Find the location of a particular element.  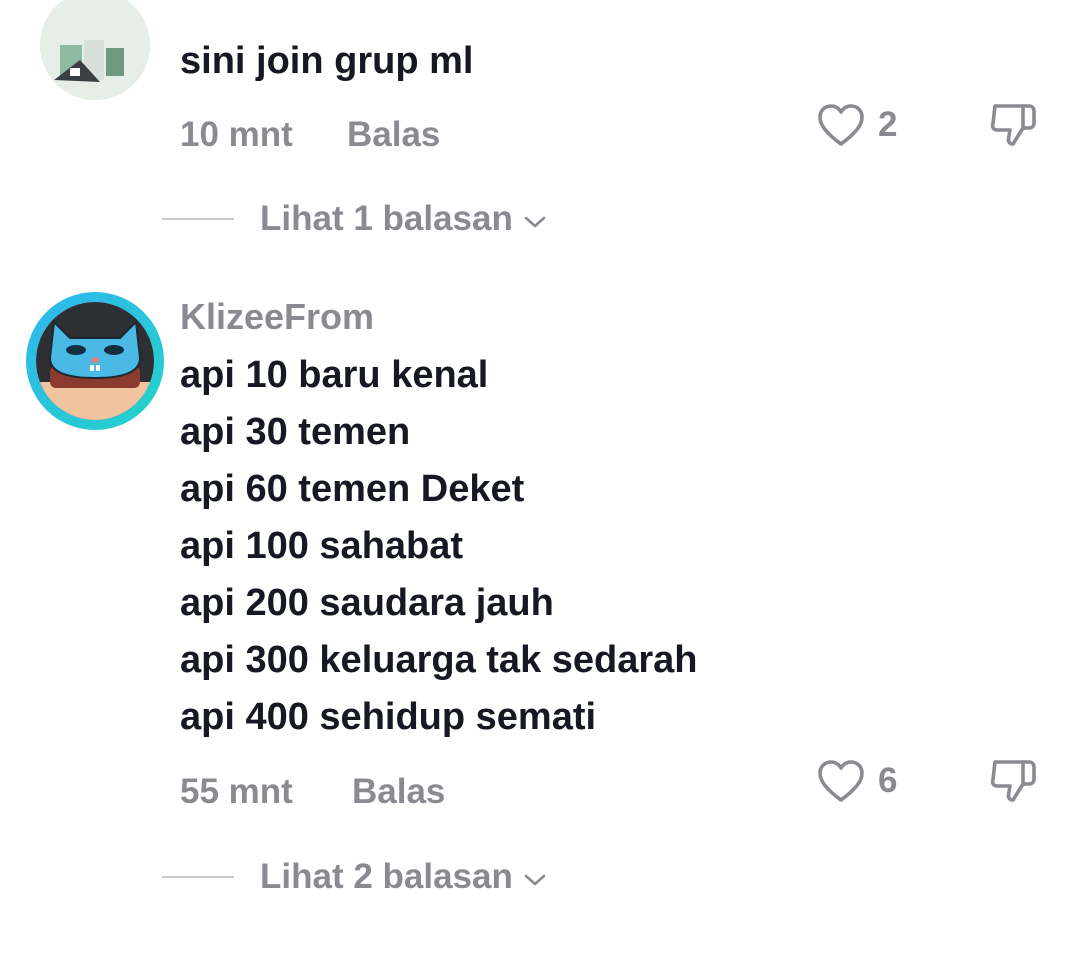

comment-text: sini join grup ml is located at coordinates (327, 61).